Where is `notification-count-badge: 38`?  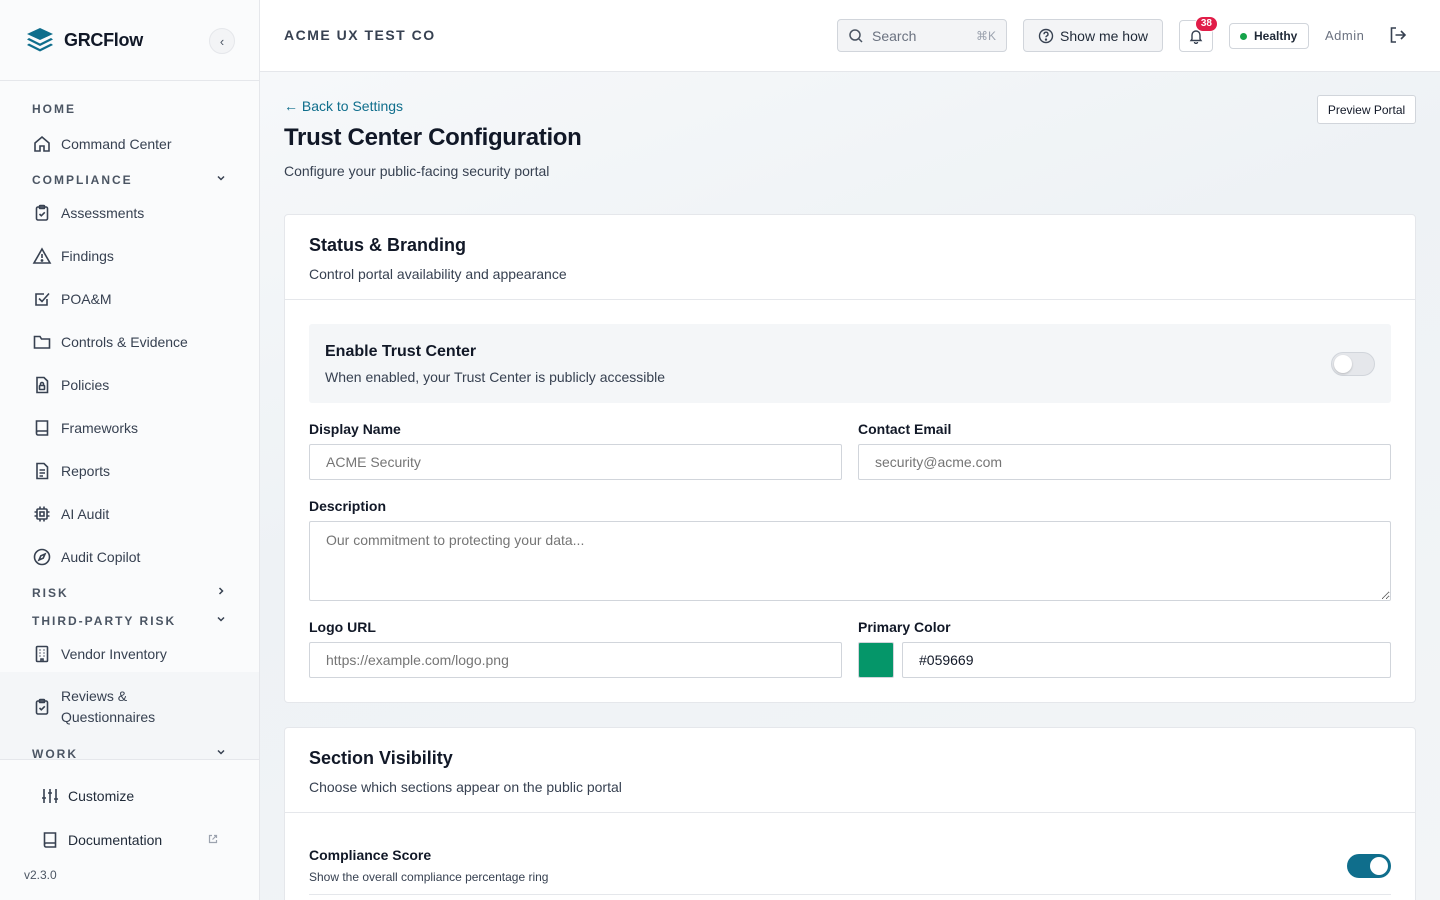 notification-count-badge: 38 is located at coordinates (1206, 24).